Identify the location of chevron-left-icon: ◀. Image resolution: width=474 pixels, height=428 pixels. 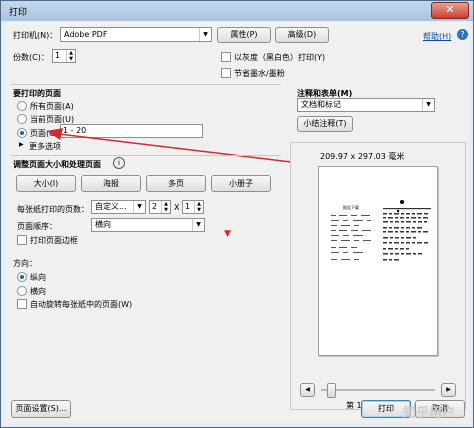
(307, 389).